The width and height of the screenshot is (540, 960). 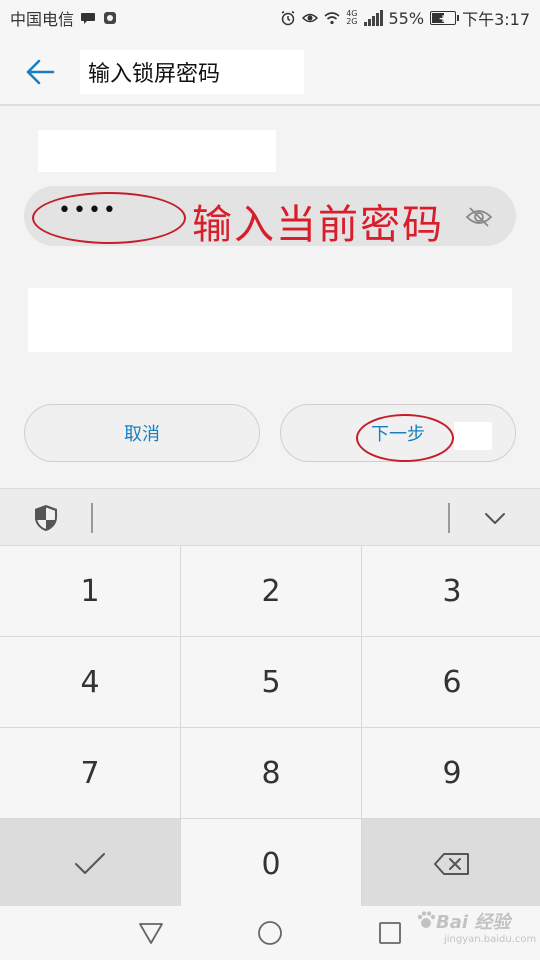 I want to click on battery-icon: +, so click(x=445, y=18).